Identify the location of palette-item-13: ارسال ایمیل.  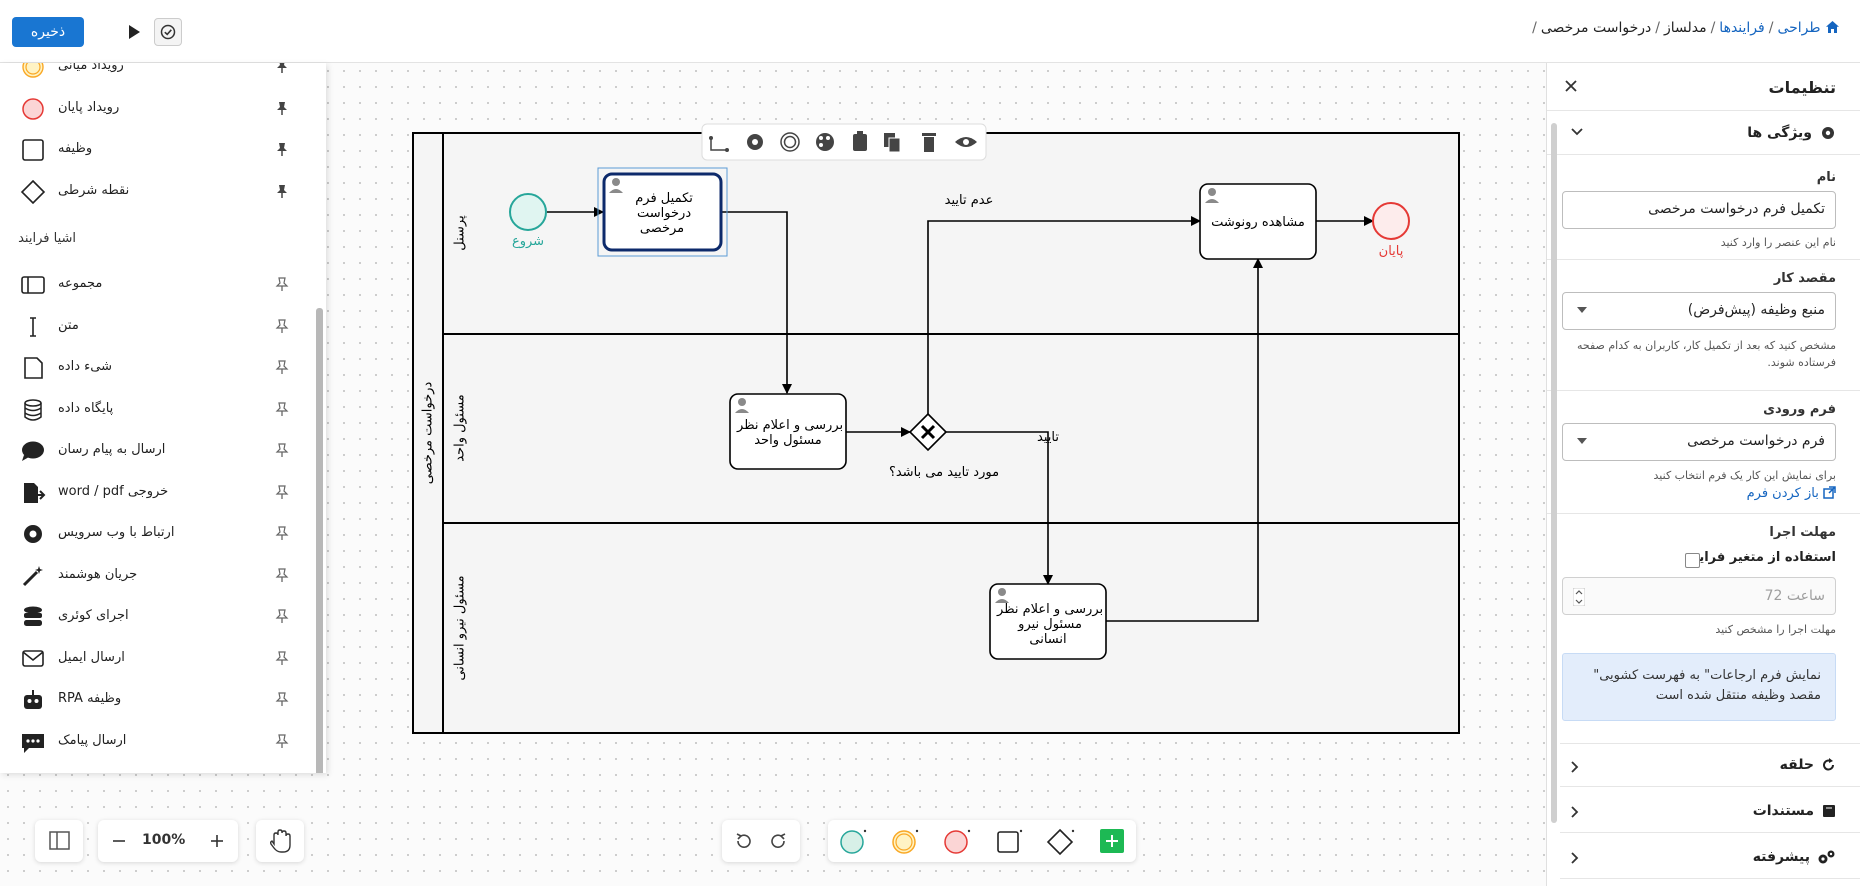
(155, 659).